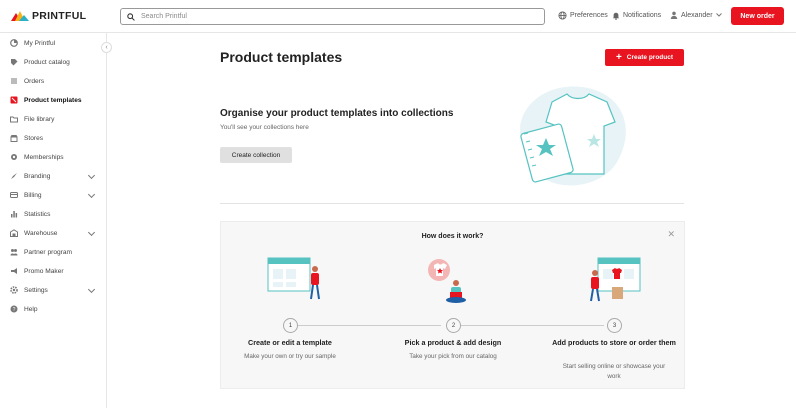 The image size is (796, 408). I want to click on gear-badge-icon, so click(14, 157).